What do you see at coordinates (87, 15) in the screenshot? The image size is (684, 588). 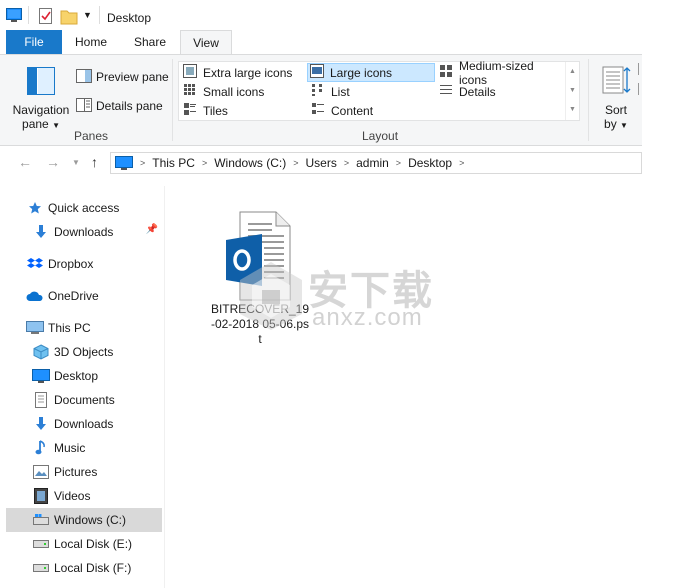 I see `customize-toolbar-icon: ▼` at bounding box center [87, 15].